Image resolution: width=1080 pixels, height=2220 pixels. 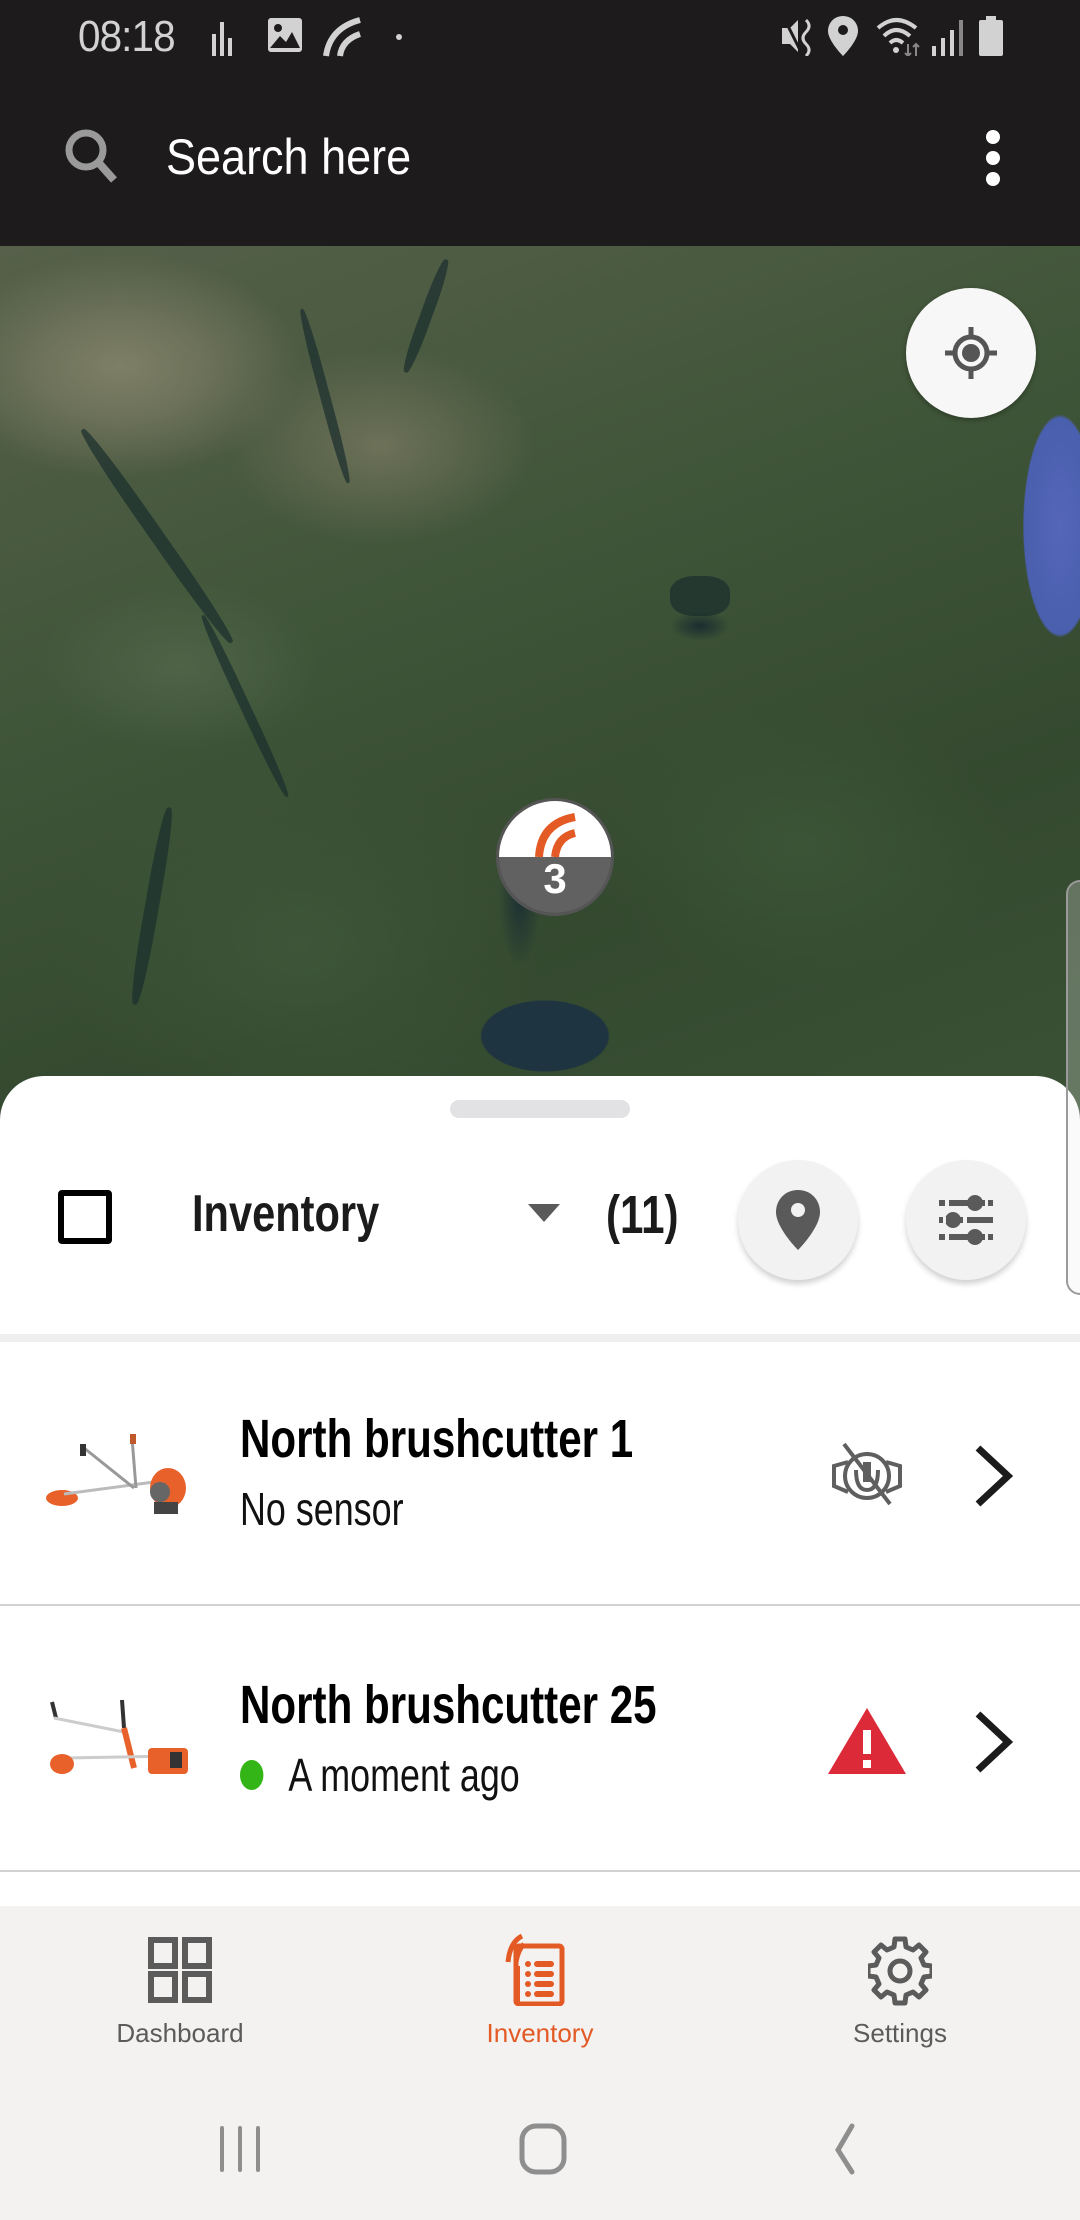 I want to click on my-location-button, so click(x=971, y=353).